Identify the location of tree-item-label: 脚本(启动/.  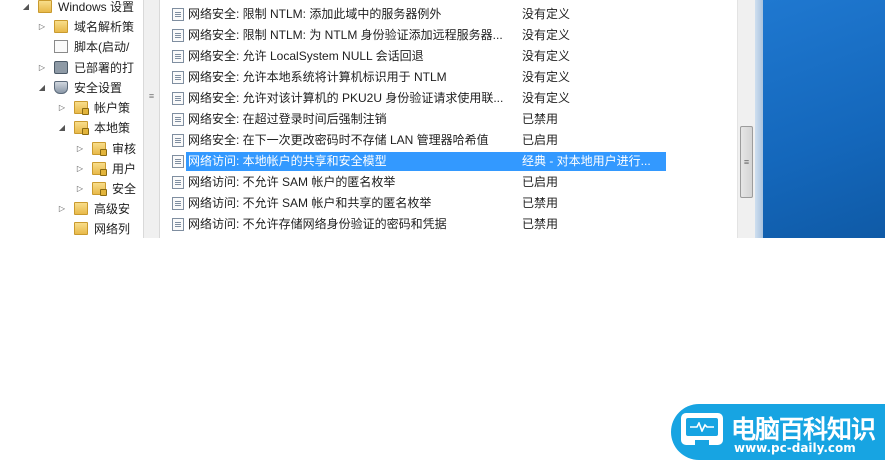
(102, 47).